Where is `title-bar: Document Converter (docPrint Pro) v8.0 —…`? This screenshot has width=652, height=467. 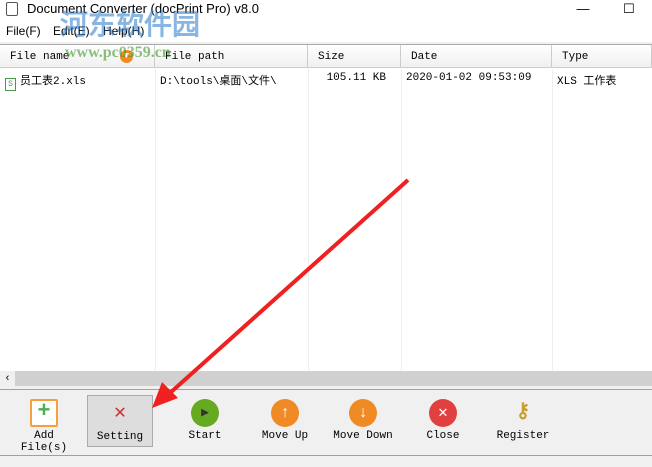
title-bar: Document Converter (docPrint Pro) v8.0 —… is located at coordinates (326, 10).